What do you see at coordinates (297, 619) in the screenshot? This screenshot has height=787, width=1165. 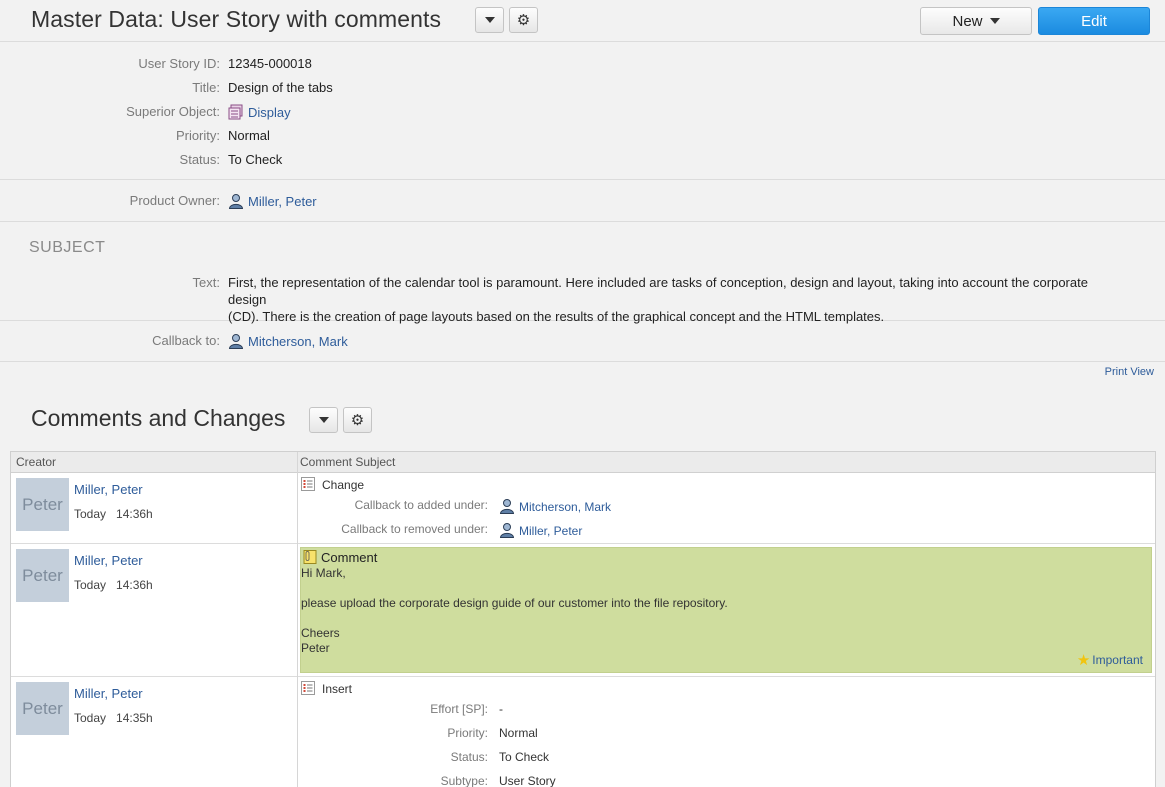 I see `column-divider` at bounding box center [297, 619].